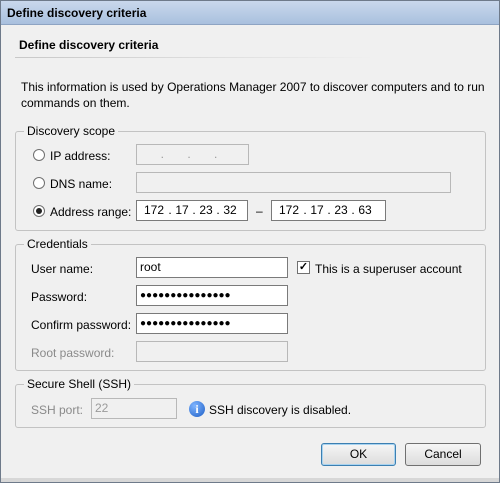  What do you see at coordinates (192, 154) in the screenshot?
I see `ip-address-field: . . .` at bounding box center [192, 154].